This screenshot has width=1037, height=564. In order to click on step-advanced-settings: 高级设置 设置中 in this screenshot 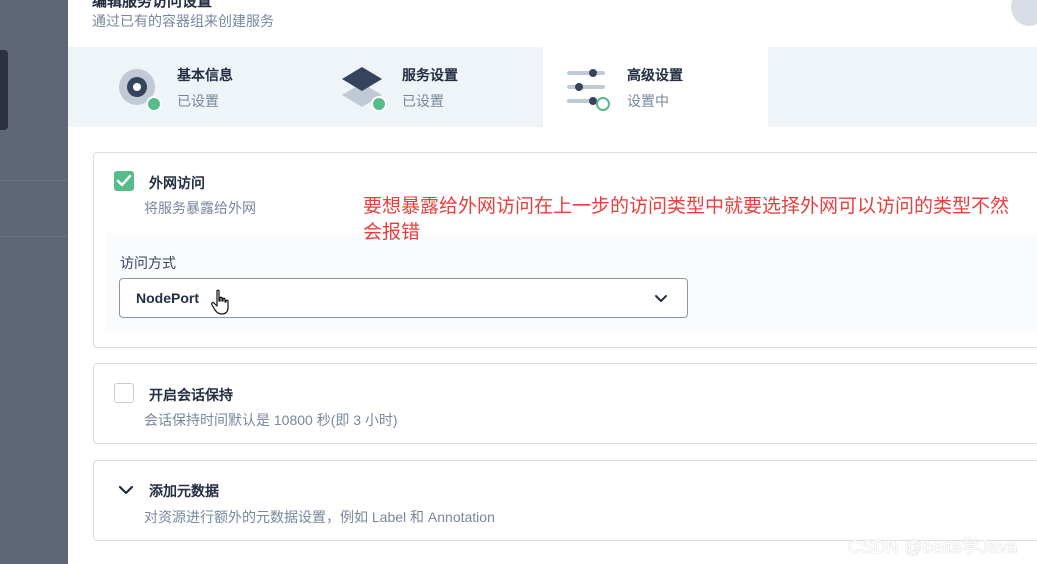, I will do `click(655, 87)`.